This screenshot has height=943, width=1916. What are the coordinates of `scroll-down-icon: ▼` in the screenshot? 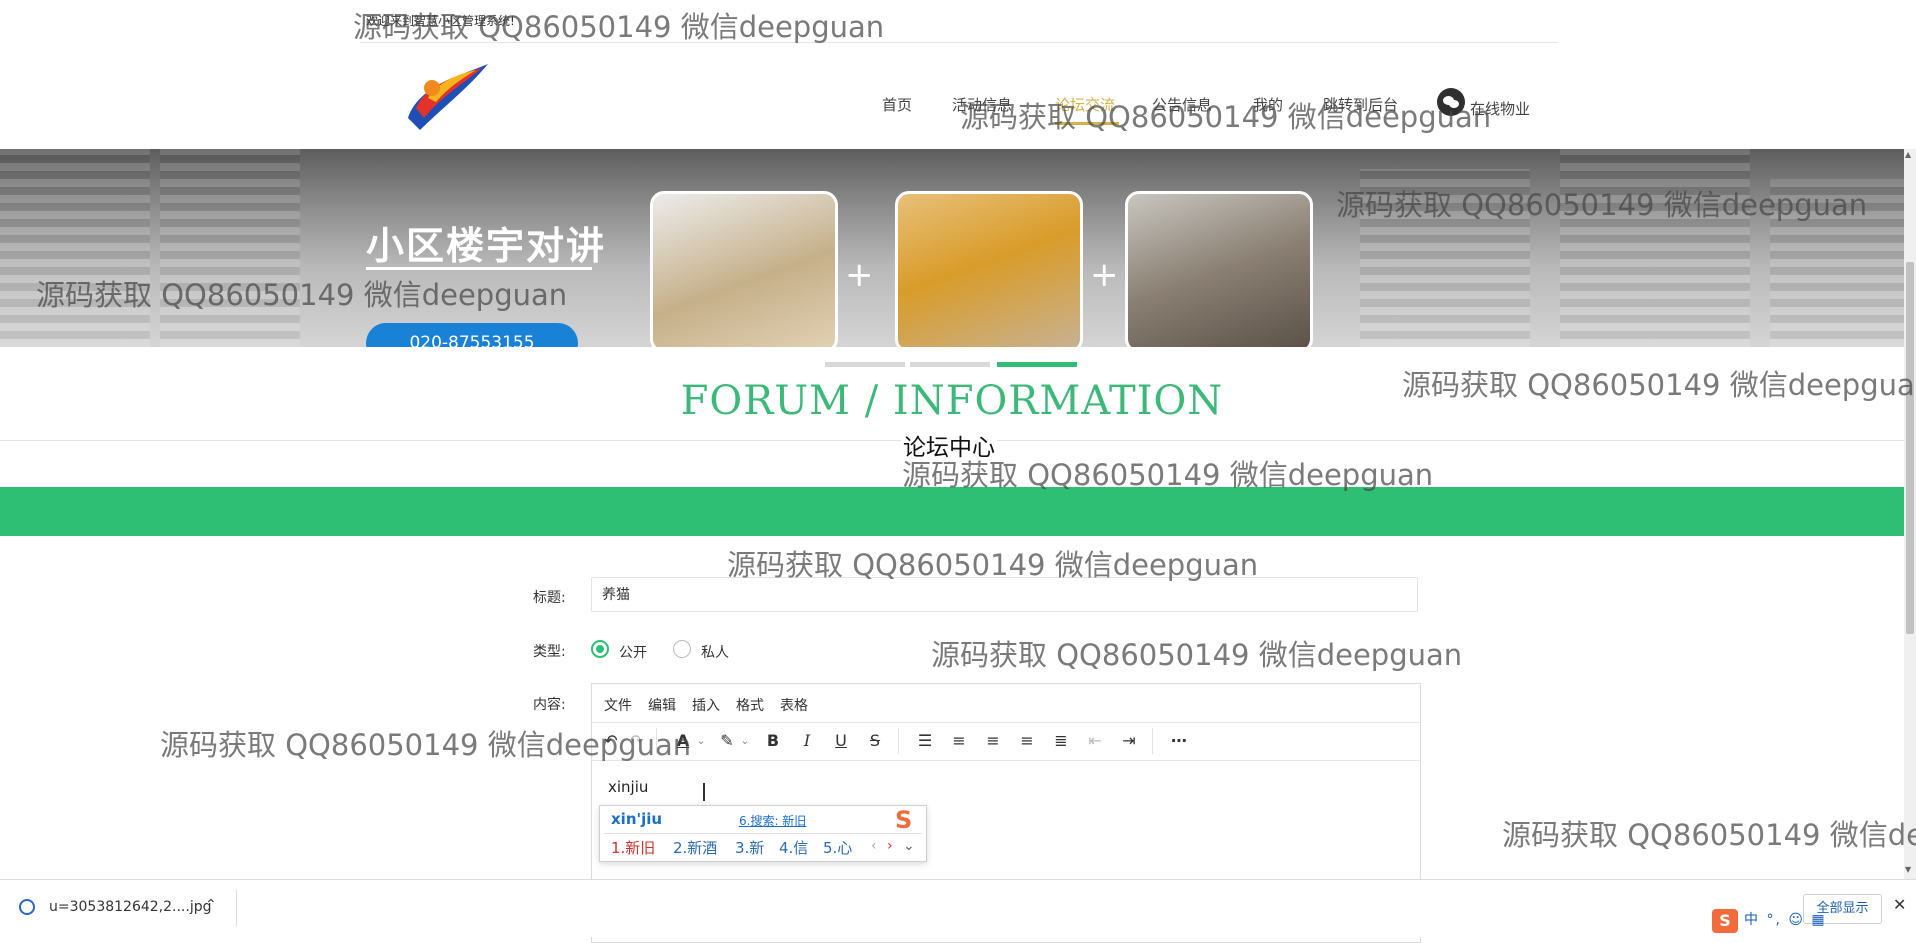 It's located at (1908, 869).